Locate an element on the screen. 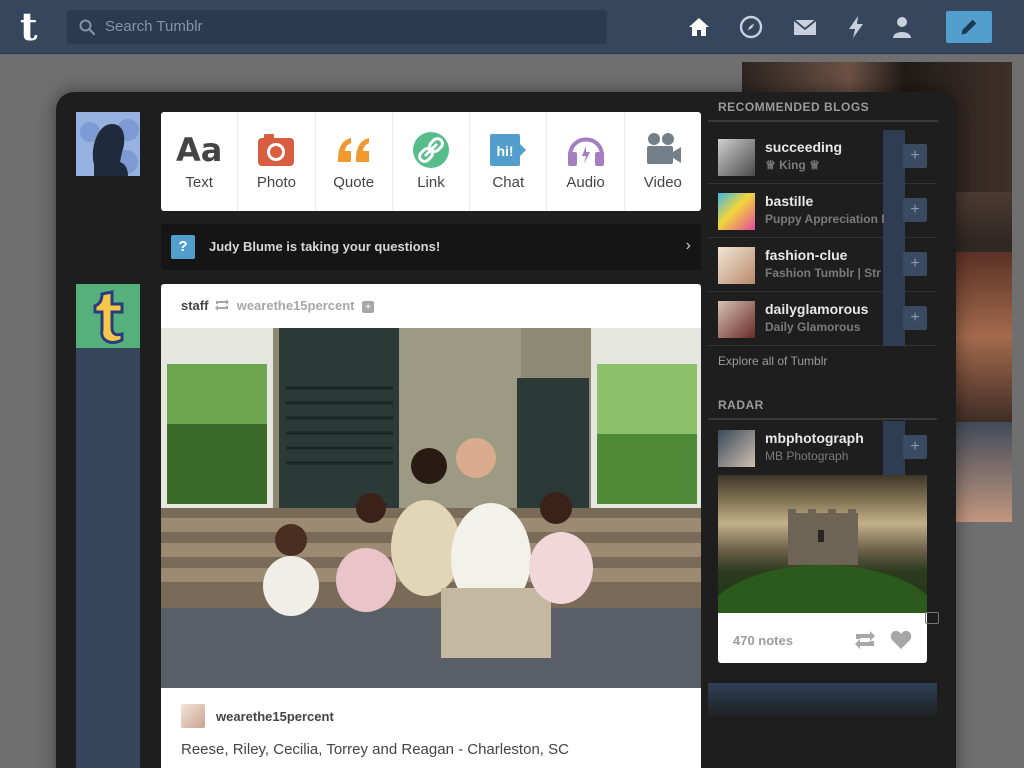 The image size is (1024, 768). search-placeholder: Search Tumblr is located at coordinates (154, 26).